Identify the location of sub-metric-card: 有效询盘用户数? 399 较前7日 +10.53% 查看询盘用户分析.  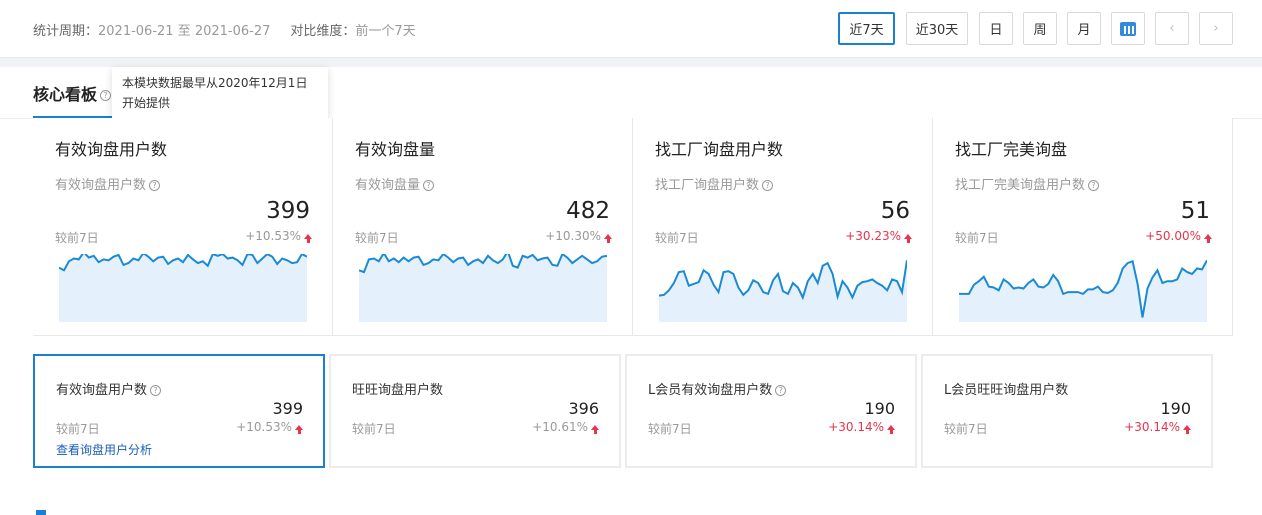
(179, 411).